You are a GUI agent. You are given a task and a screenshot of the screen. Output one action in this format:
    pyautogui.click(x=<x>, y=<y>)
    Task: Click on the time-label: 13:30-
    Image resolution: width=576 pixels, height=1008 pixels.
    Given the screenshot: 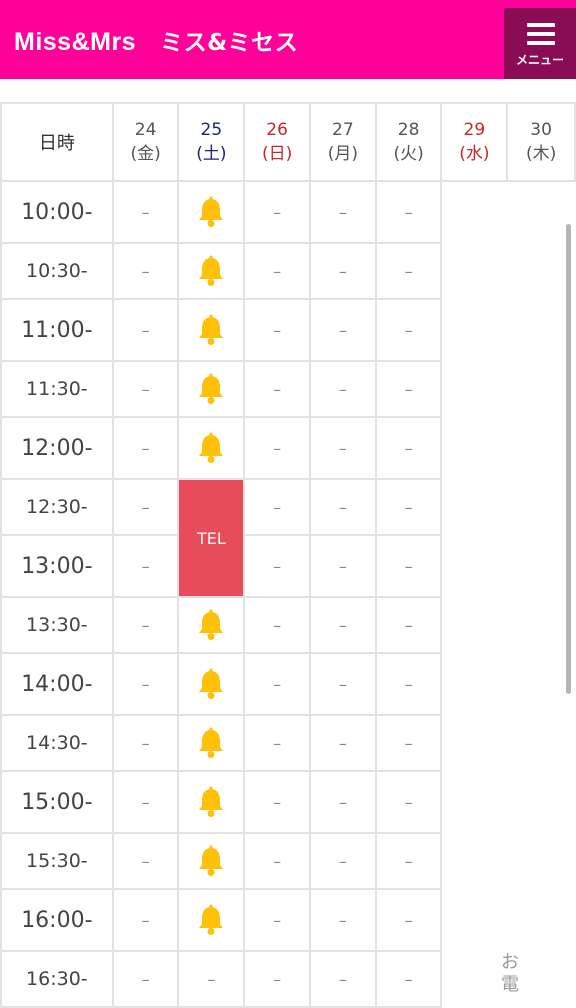 What is the action you would take?
    pyautogui.click(x=57, y=625)
    